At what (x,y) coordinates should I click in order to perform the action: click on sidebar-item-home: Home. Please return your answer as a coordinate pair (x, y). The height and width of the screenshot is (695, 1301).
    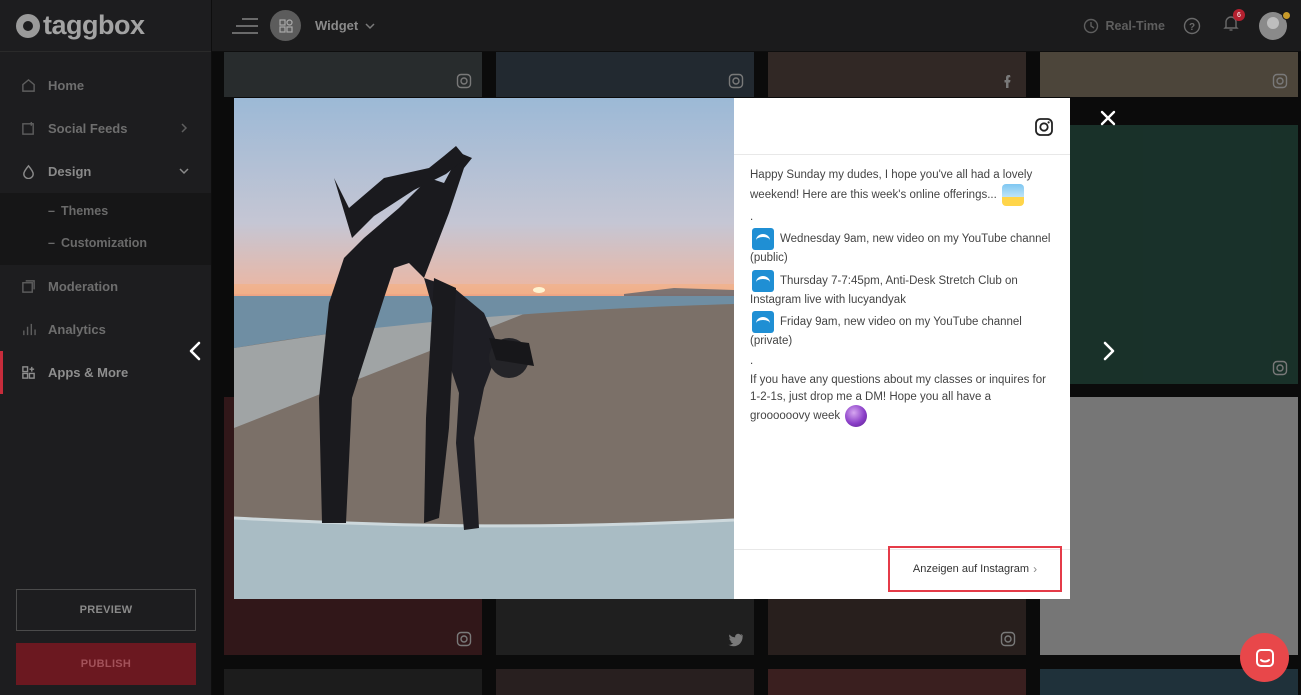
    Looking at the image, I should click on (105, 85).